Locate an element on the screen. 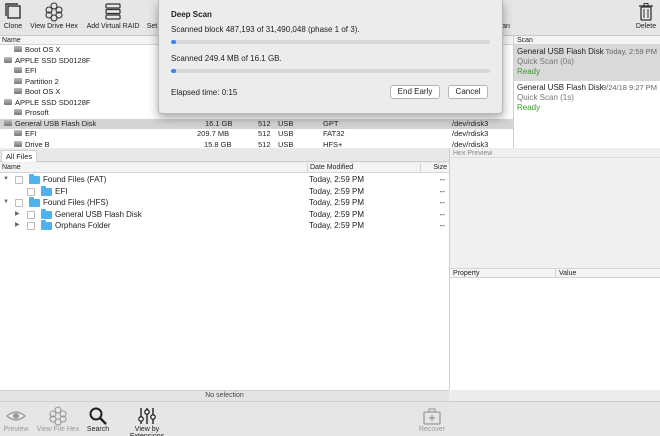 The width and height of the screenshot is (660, 436). properties-area is located at coordinates (555, 334).